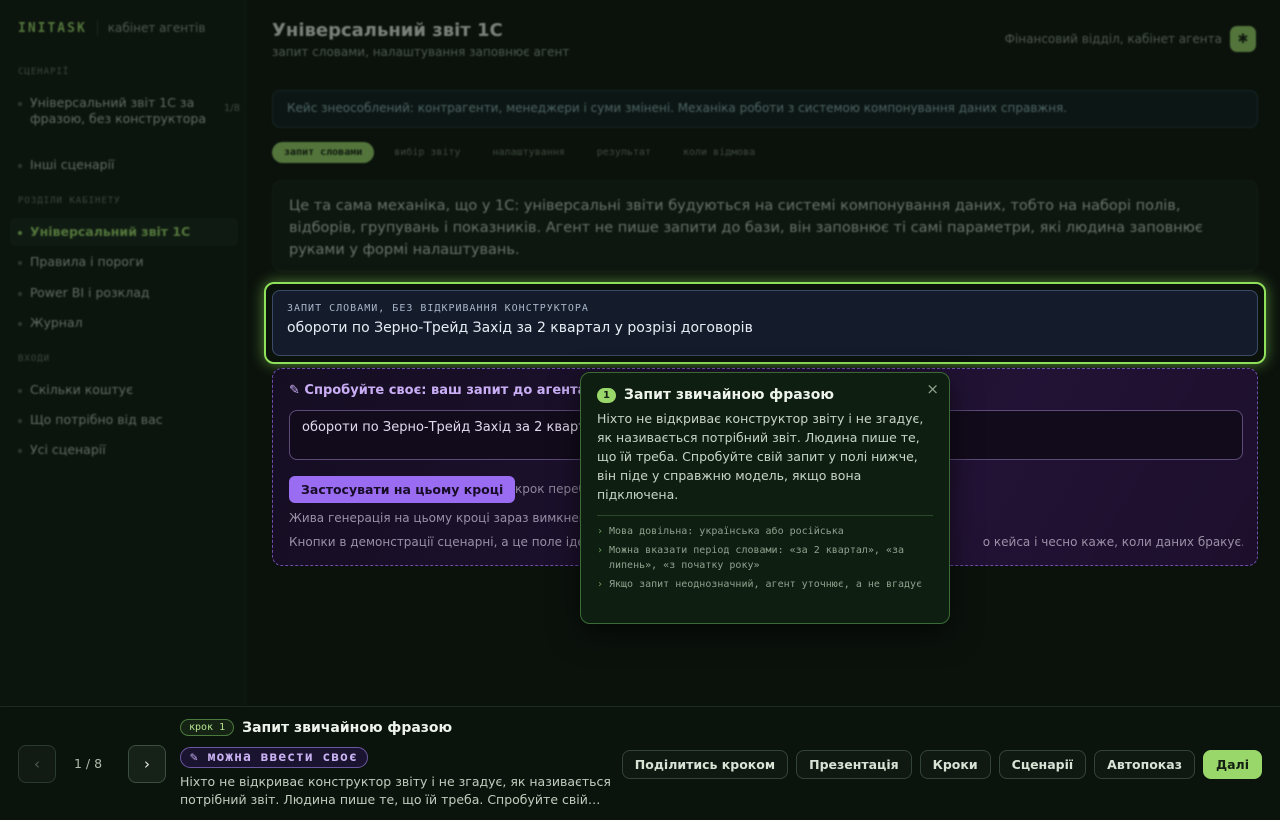  Describe the element at coordinates (96, 419) in the screenshot. I see `sidebar-item-label: Що потрібно від вас` at that location.